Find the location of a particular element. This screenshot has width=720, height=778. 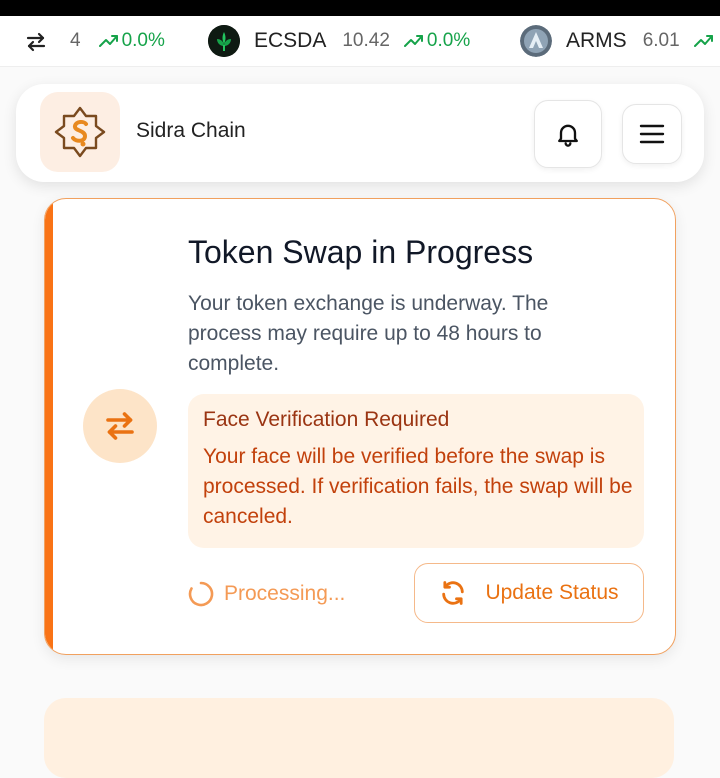

swap-icon is located at coordinates (120, 426).